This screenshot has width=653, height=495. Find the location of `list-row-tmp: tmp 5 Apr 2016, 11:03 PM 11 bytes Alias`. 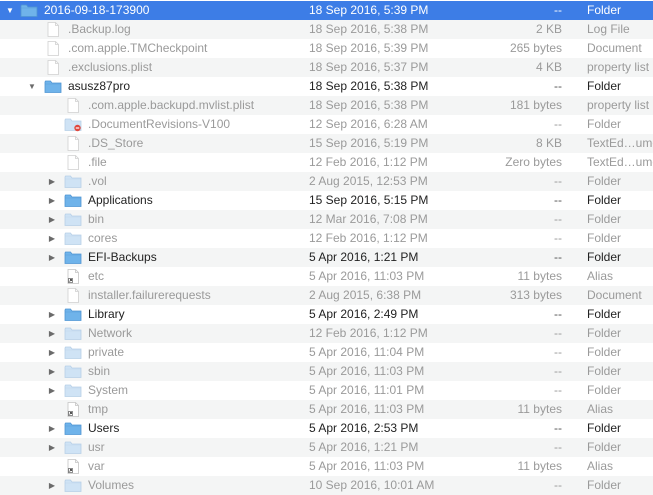

list-row-tmp: tmp 5 Apr 2016, 11:03 PM 11 bytes Alias is located at coordinates (326, 409).